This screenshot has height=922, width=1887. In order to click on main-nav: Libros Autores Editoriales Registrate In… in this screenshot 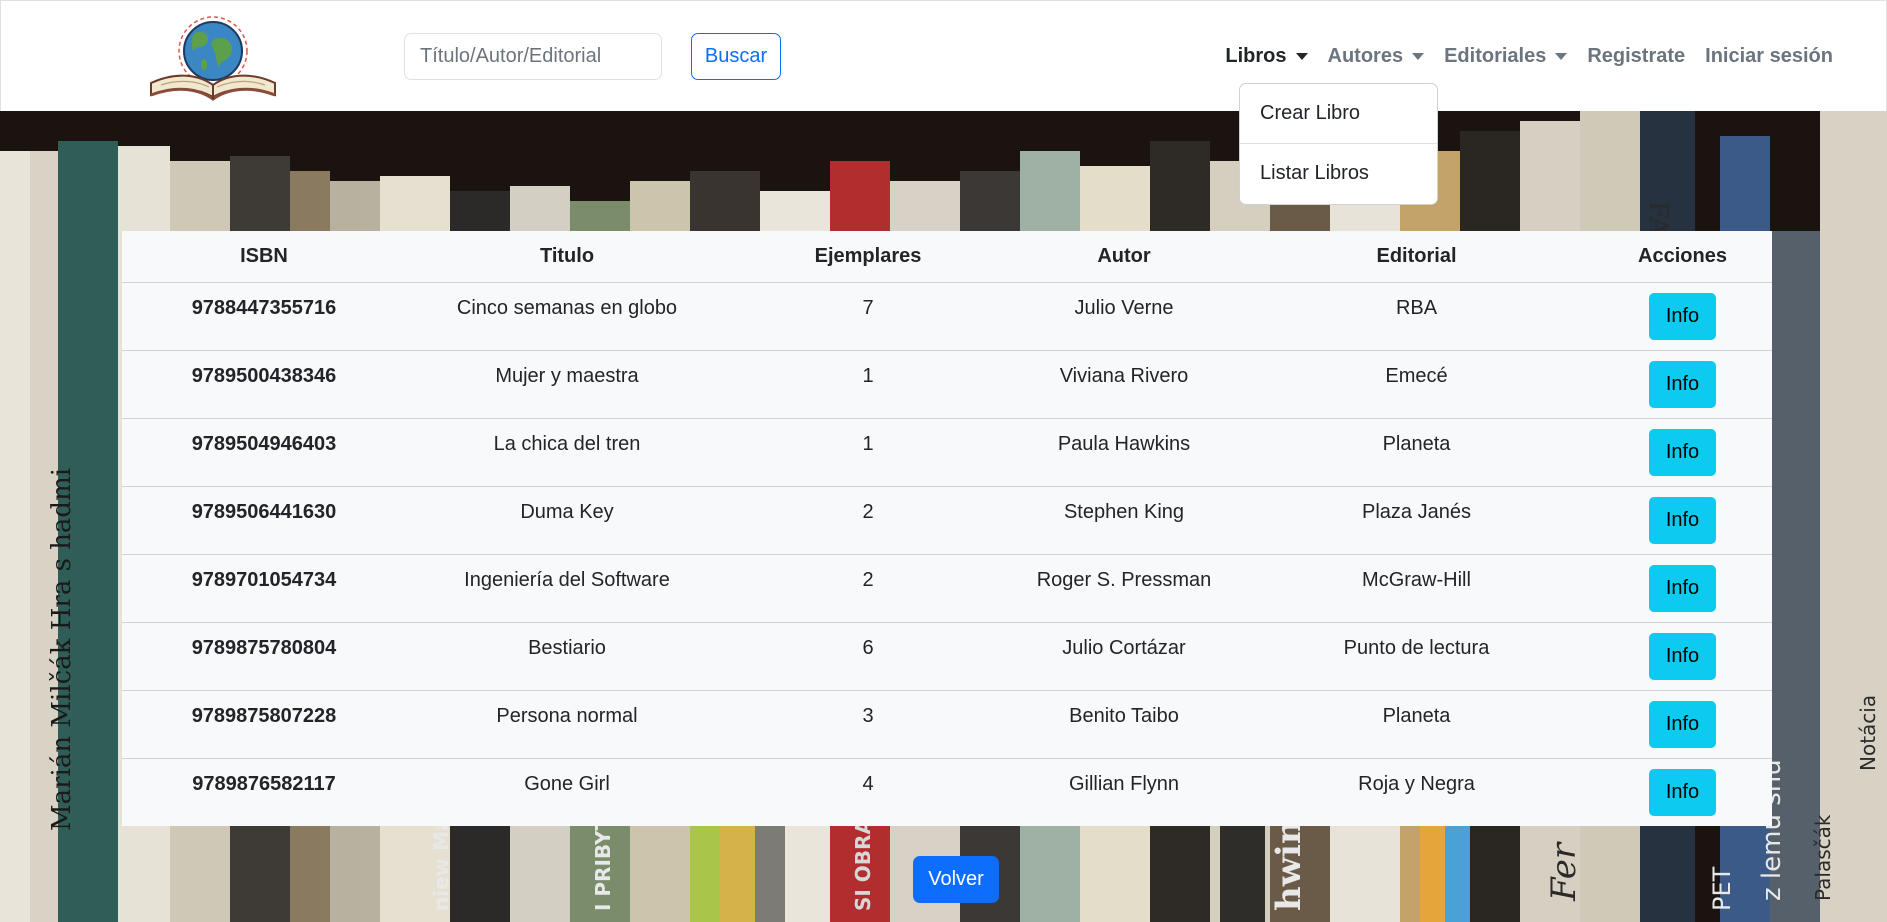, I will do `click(1529, 56)`.